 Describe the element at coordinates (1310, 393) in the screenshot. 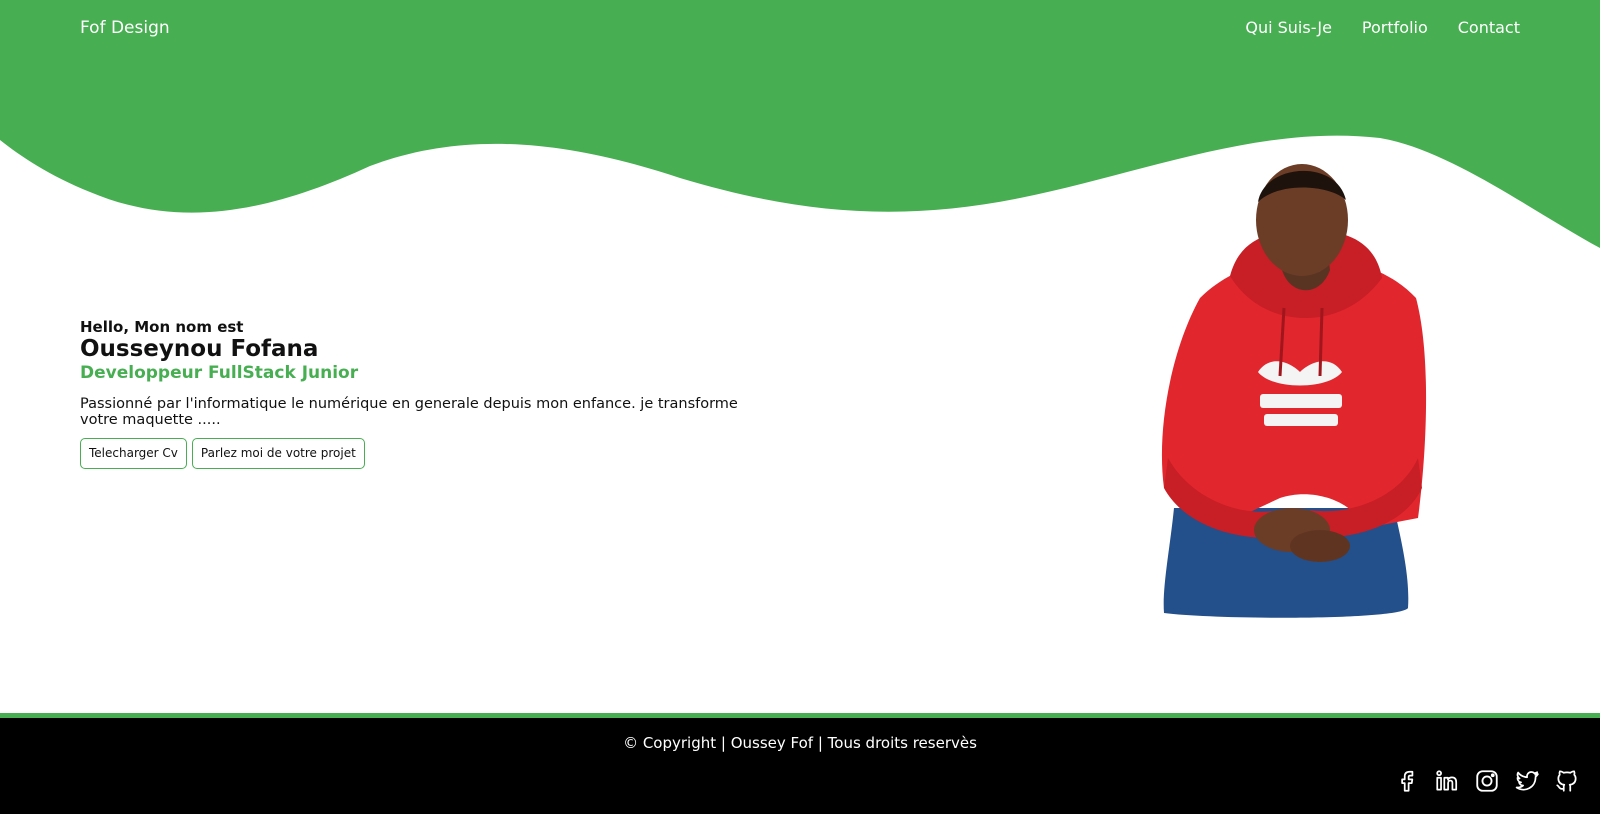

I see `person-portrait-icon` at that location.